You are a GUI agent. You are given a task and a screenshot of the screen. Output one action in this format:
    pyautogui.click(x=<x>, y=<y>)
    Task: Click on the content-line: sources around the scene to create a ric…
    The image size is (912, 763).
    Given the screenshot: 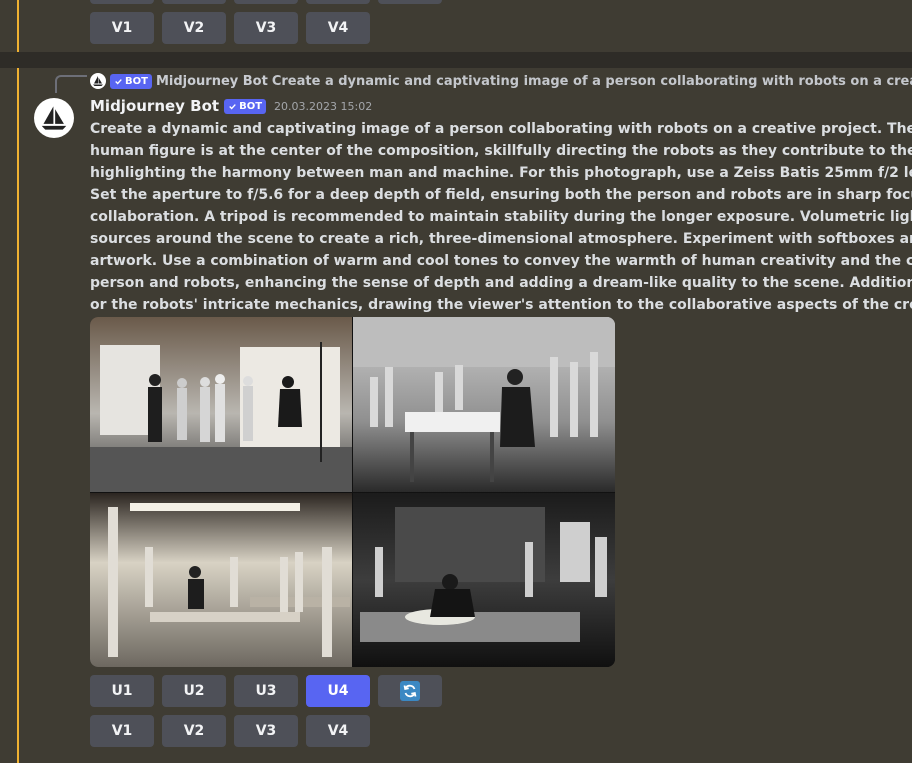 What is the action you would take?
    pyautogui.click(x=501, y=239)
    